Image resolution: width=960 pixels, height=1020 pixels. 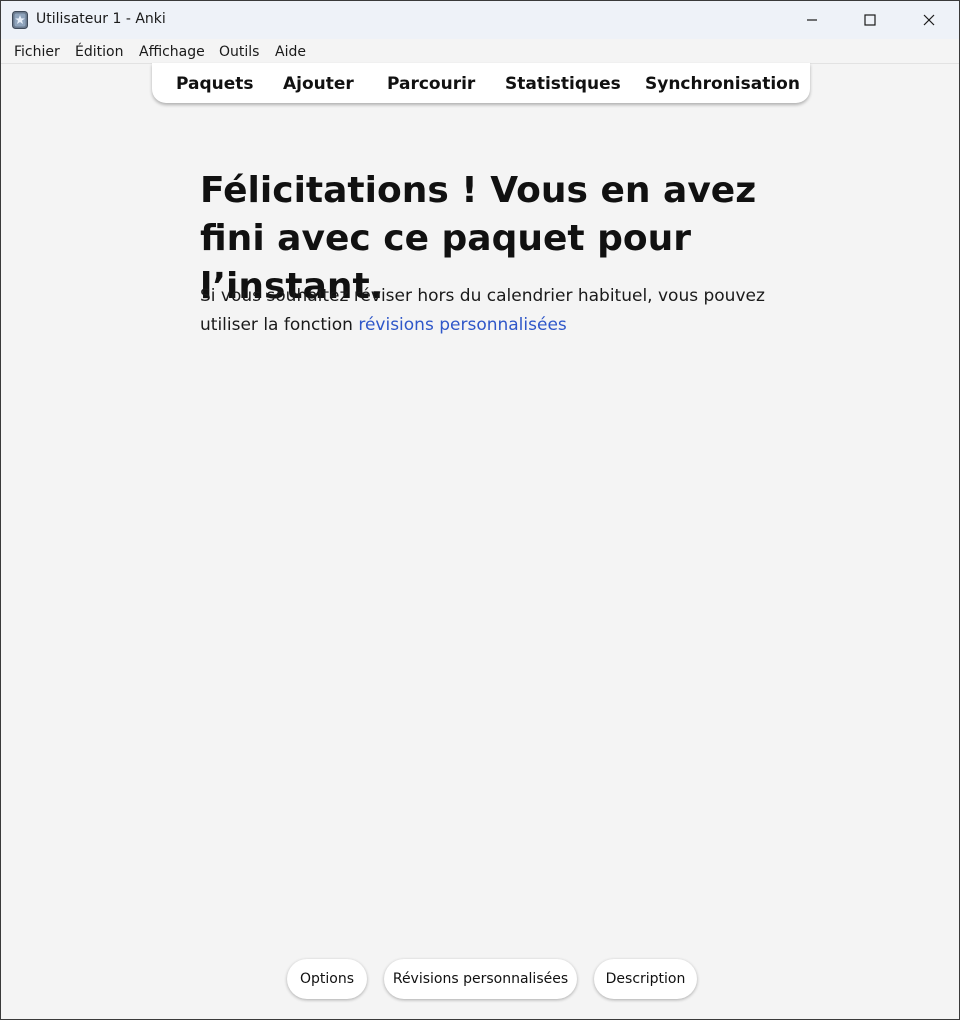 What do you see at coordinates (431, 84) in the screenshot?
I see `toolbar-browse: Parcourir` at bounding box center [431, 84].